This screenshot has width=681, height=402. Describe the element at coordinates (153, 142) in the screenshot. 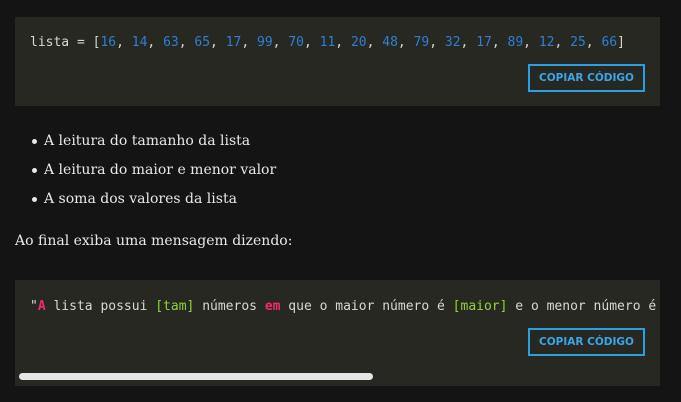

I see `list-item: A leitura do tamanho da lista` at that location.